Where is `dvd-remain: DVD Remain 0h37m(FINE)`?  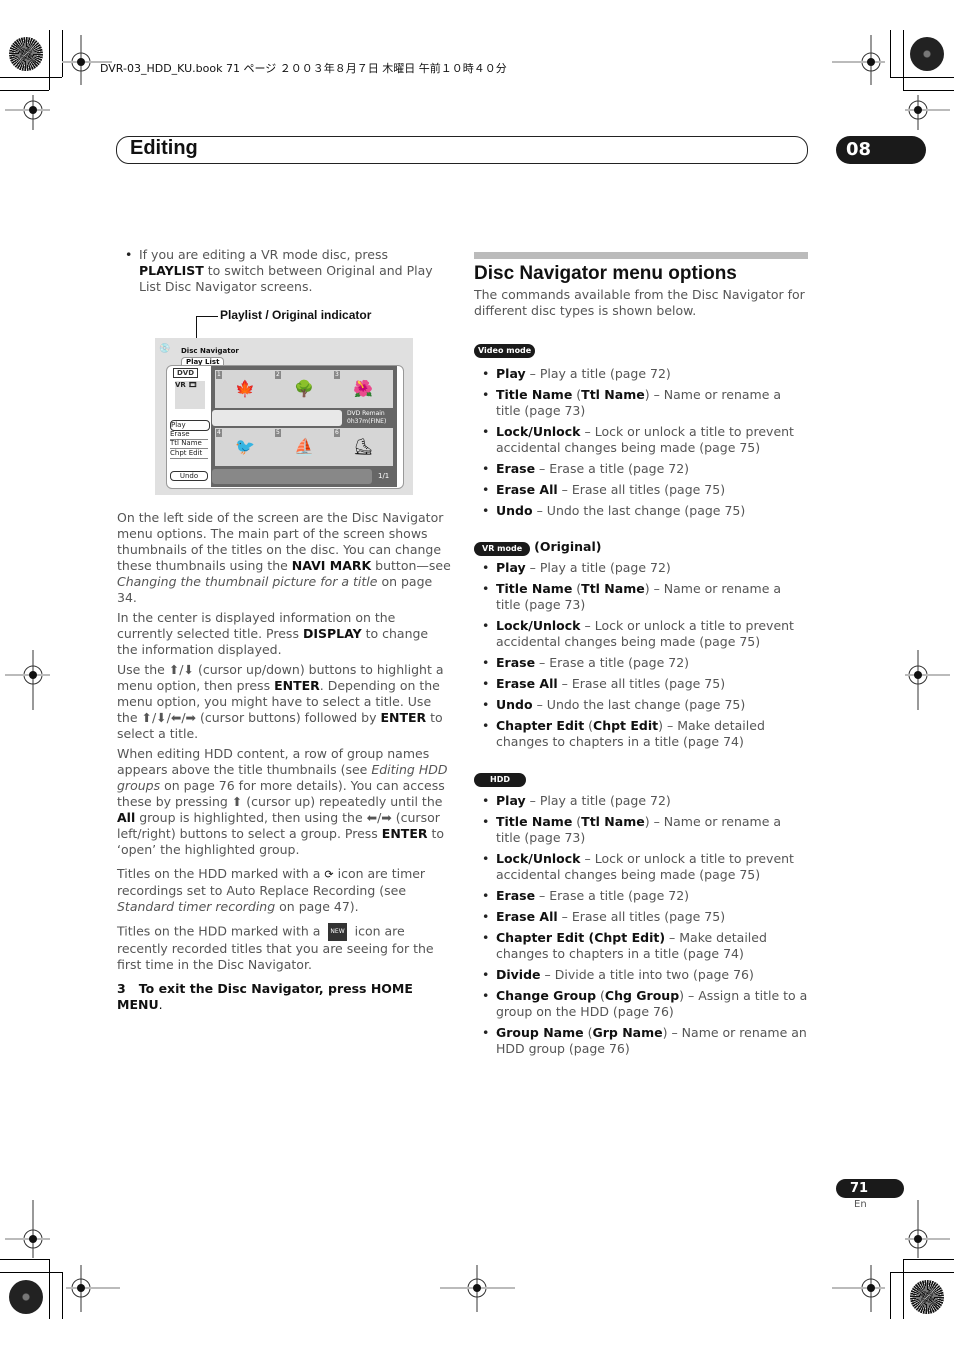 dvd-remain: DVD Remain 0h37m(FINE) is located at coordinates (367, 417).